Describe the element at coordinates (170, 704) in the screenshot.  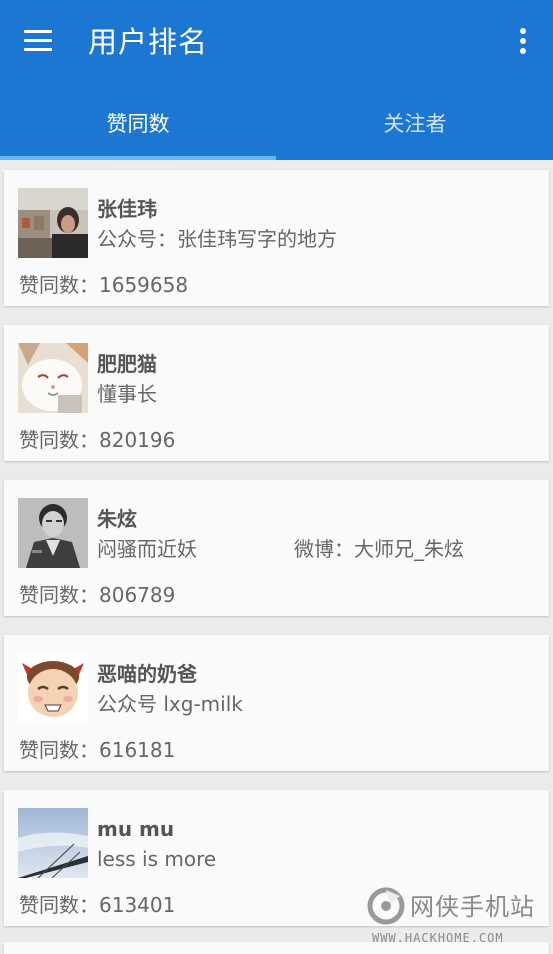
I see `user-subtitle: 公众号 lxg-milk` at that location.